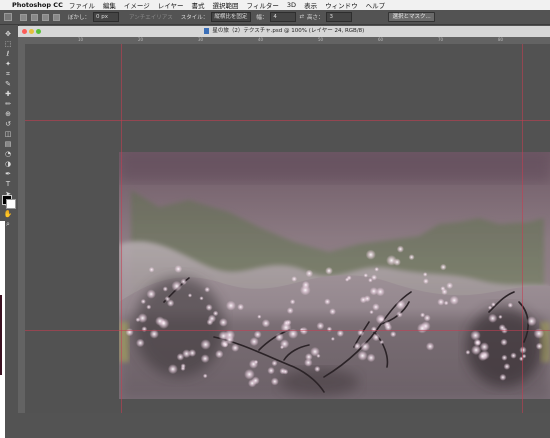 This screenshot has height=438, width=550. What do you see at coordinates (9, 231) in the screenshot?
I see `tools-panel: ✥⬚ℓ✦⌗✎✚✏⊕↺◫▤◔◑✒T➤▭✋⌕` at bounding box center [9, 231].